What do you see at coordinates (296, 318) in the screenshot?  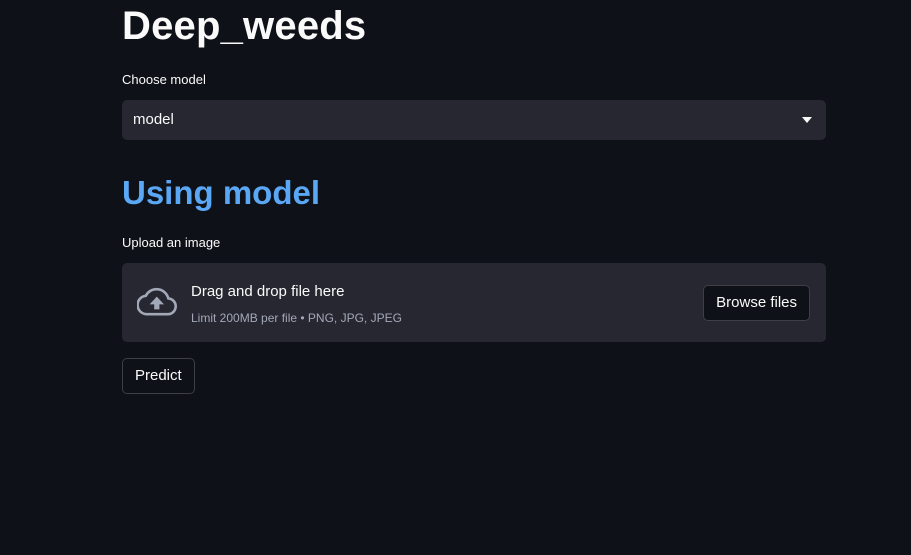 I see `dropzone-limit-text: Limit 200MB per file • PNG, JPG, JPEG` at bounding box center [296, 318].